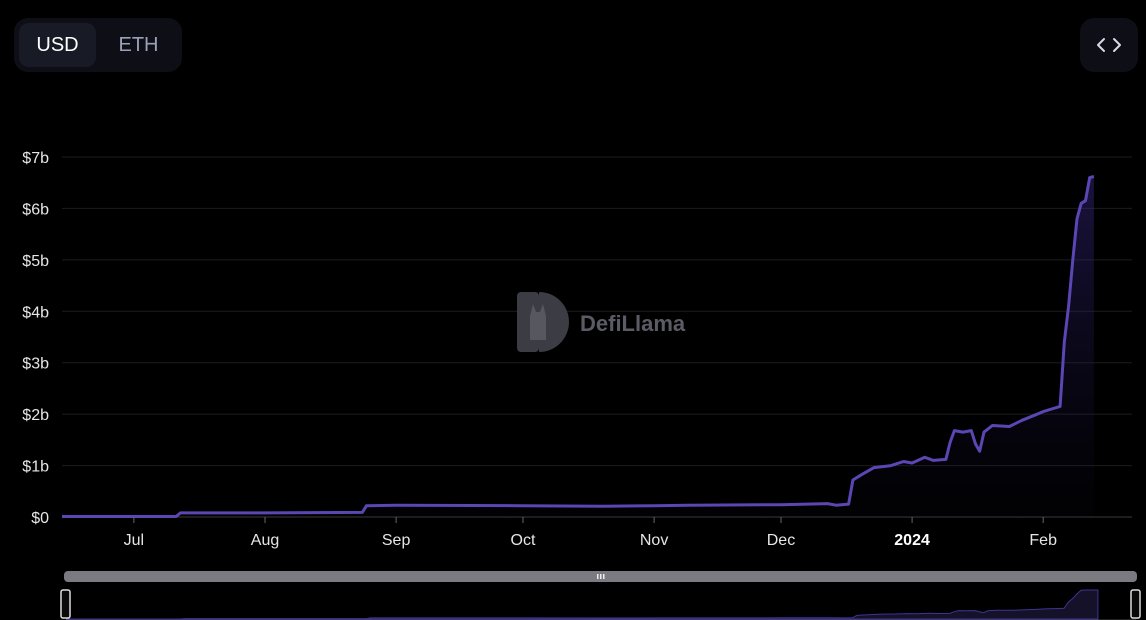  I want to click on brush-right-handle, so click(1135, 604).